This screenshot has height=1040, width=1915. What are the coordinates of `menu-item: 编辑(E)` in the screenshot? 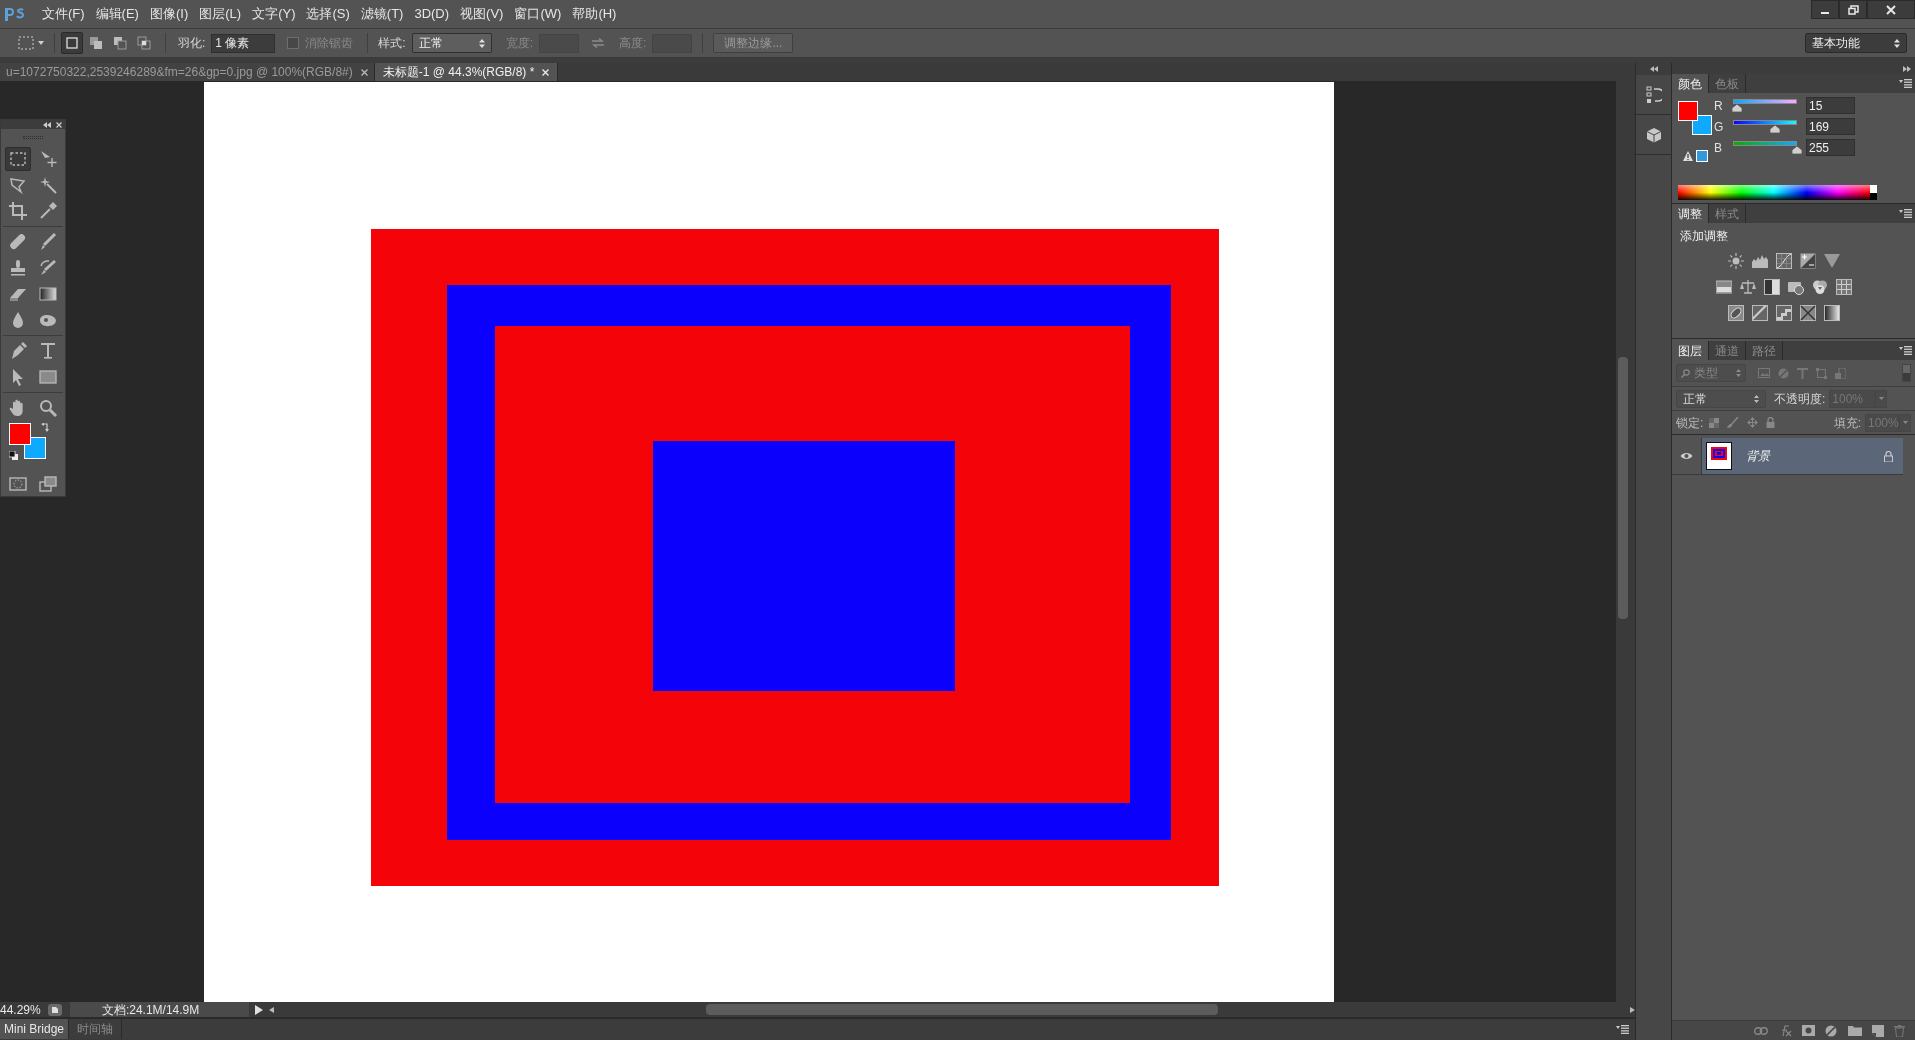 It's located at (117, 14).